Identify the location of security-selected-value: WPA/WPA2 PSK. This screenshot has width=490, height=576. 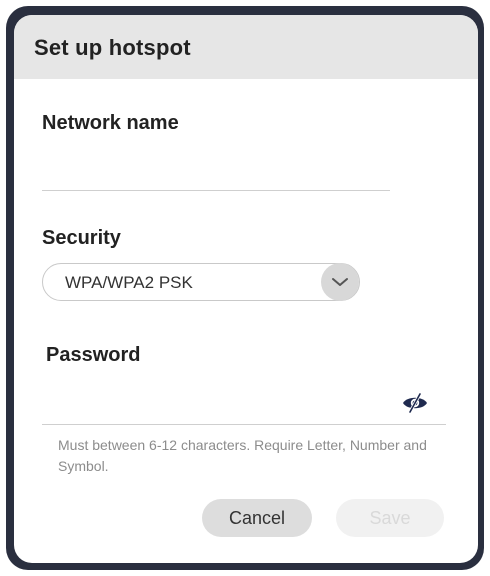
(129, 282).